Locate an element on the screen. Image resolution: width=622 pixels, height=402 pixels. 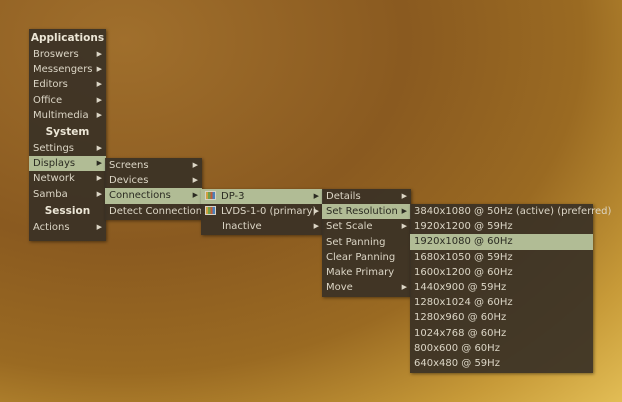
menu-item-set-resolution: Set Resolution ▶ is located at coordinates (366, 212).